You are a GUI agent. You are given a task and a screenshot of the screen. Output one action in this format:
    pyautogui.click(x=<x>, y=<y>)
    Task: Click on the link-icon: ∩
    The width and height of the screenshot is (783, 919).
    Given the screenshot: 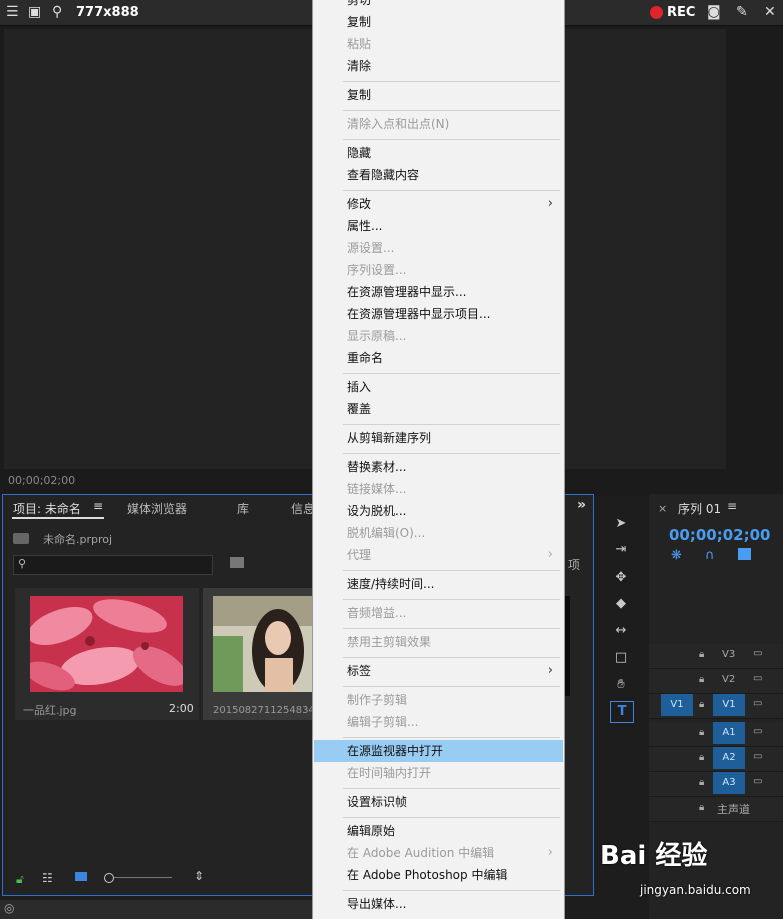 What is the action you would take?
    pyautogui.click(x=710, y=555)
    